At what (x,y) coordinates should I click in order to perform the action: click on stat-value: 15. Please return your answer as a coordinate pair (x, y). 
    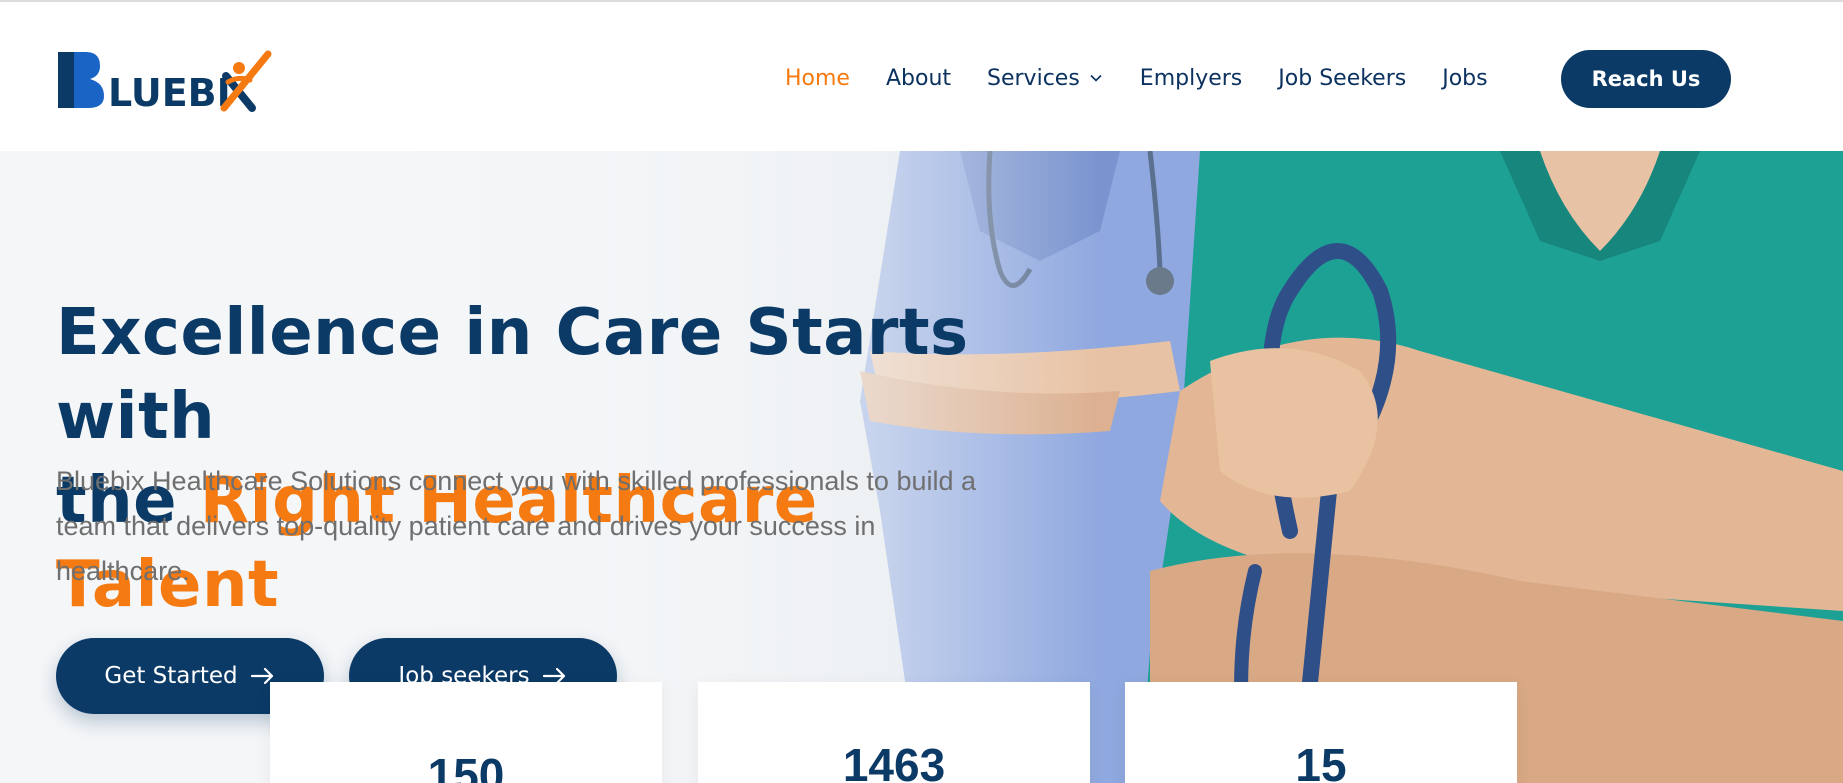
    Looking at the image, I should click on (1321, 761).